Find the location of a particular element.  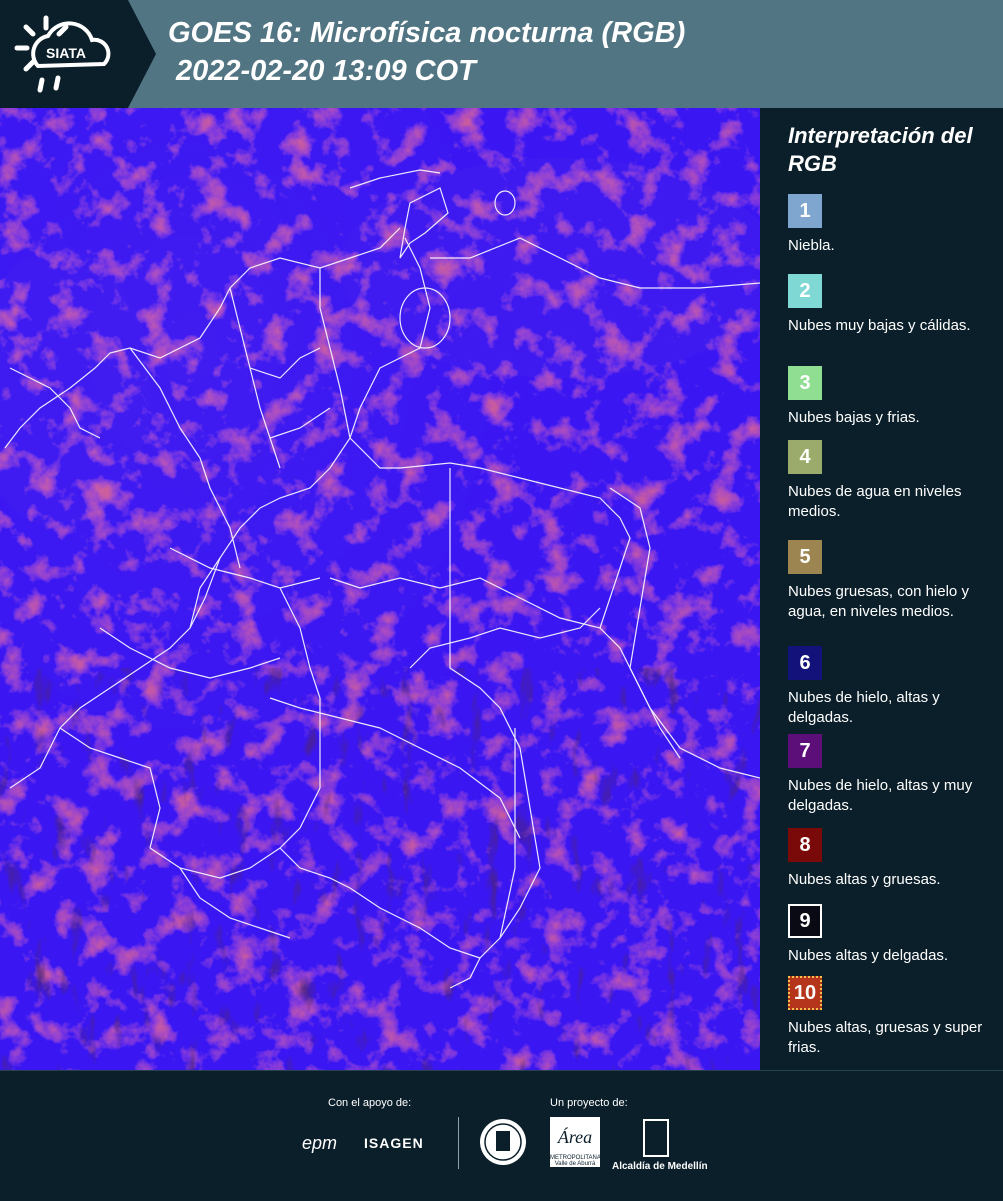

svg-text: SIATA is located at coordinates (66, 53).